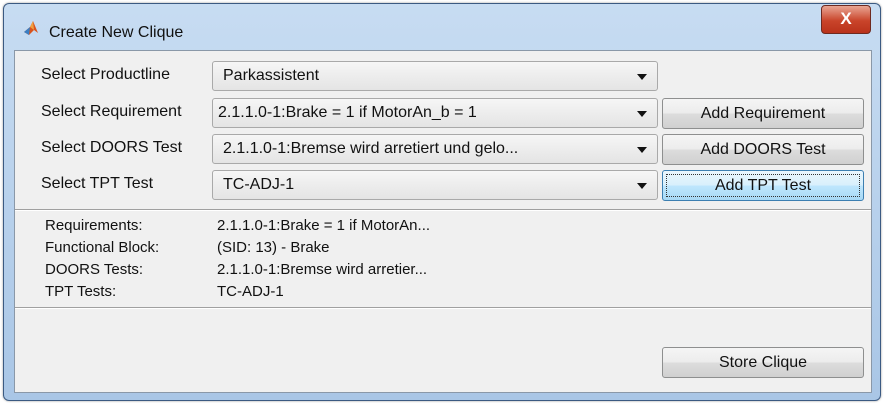 The image size is (885, 403). I want to click on matlab-icon, so click(31, 28).